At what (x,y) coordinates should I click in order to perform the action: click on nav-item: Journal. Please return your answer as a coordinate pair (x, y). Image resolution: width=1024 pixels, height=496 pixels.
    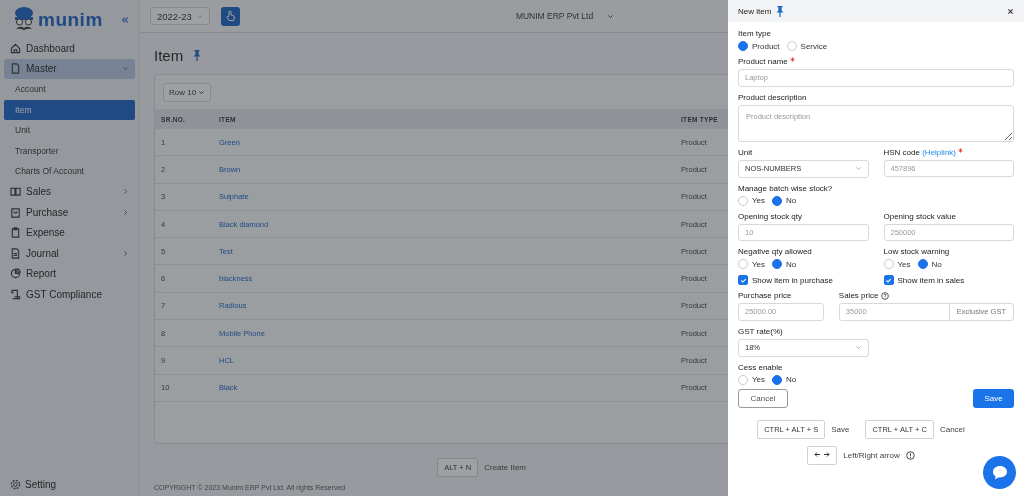
    Looking at the image, I should click on (69, 253).